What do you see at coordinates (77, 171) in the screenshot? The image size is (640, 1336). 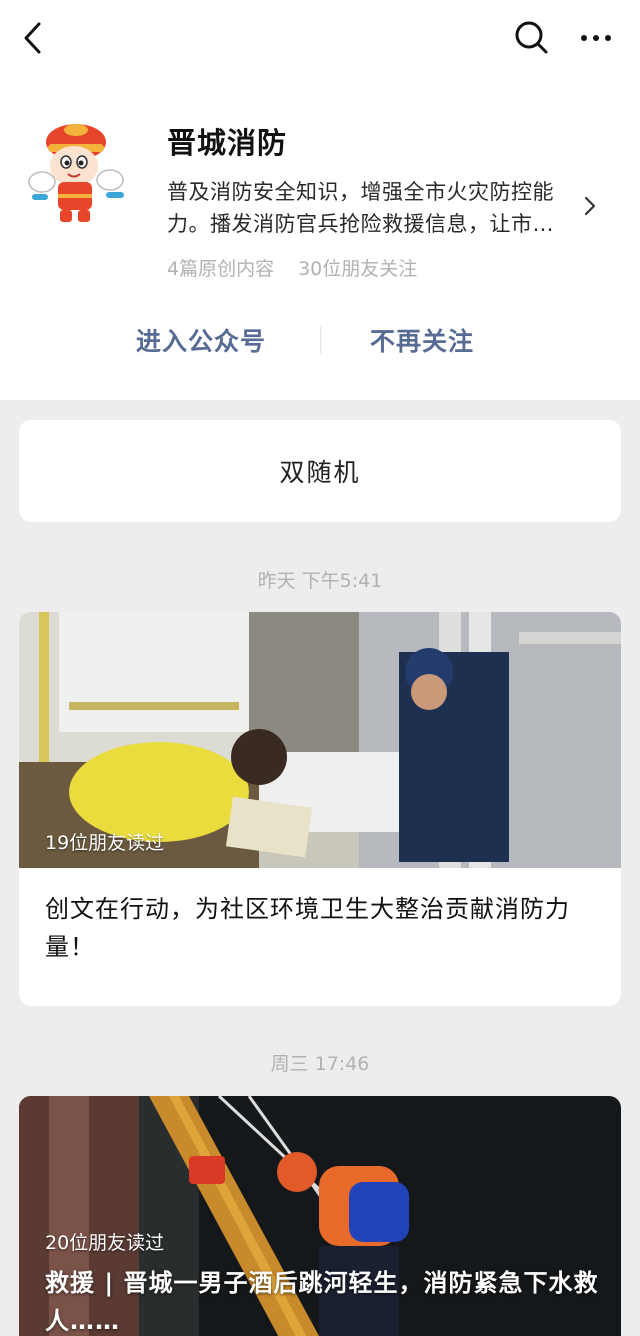 I see `account-avatar` at bounding box center [77, 171].